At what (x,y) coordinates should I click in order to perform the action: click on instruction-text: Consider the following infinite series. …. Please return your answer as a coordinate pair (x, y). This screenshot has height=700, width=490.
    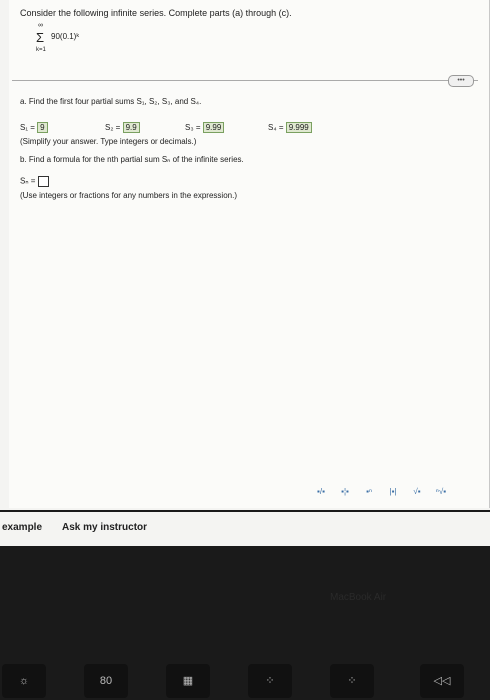
    Looking at the image, I should click on (156, 13).